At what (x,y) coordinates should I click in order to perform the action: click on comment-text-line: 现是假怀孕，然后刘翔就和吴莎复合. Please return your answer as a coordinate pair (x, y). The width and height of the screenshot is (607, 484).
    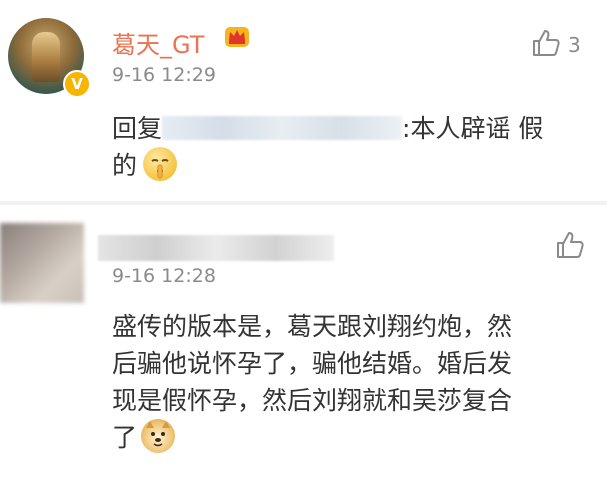
    Looking at the image, I should click on (312, 400).